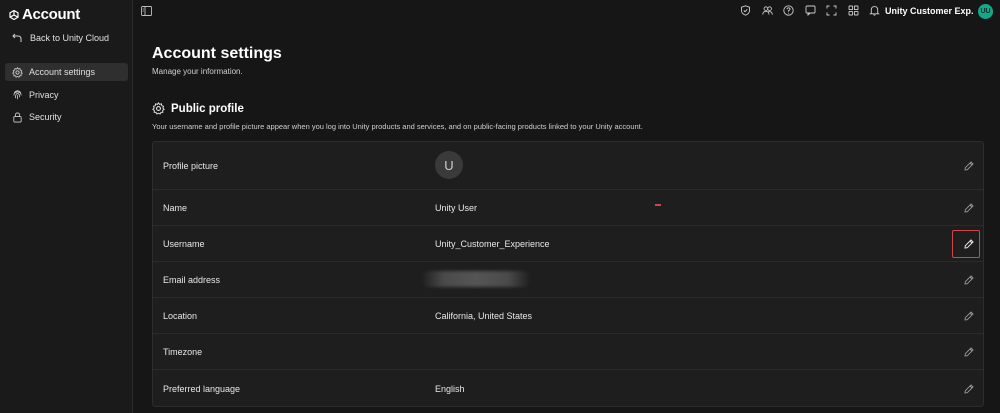 This screenshot has width=1000, height=413. Describe the element at coordinates (51, 14) in the screenshot. I see `brand-title: Account` at that location.